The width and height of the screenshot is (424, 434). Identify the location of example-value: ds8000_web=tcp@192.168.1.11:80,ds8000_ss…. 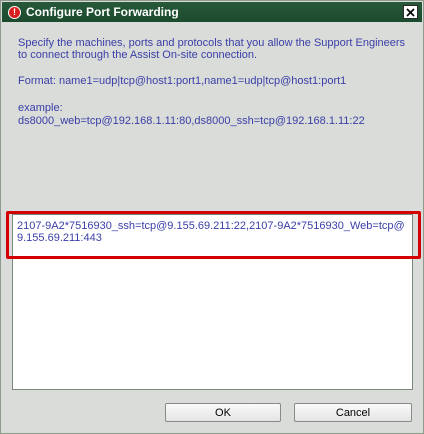
(191, 121).